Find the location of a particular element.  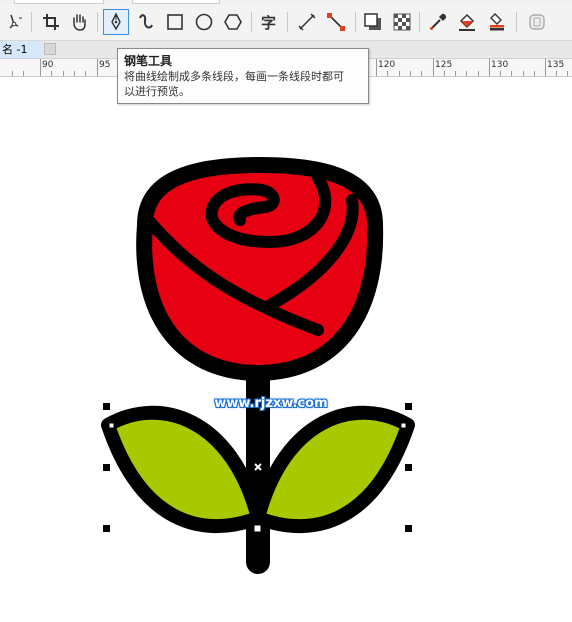

bspline-tool-button is located at coordinates (146, 22).